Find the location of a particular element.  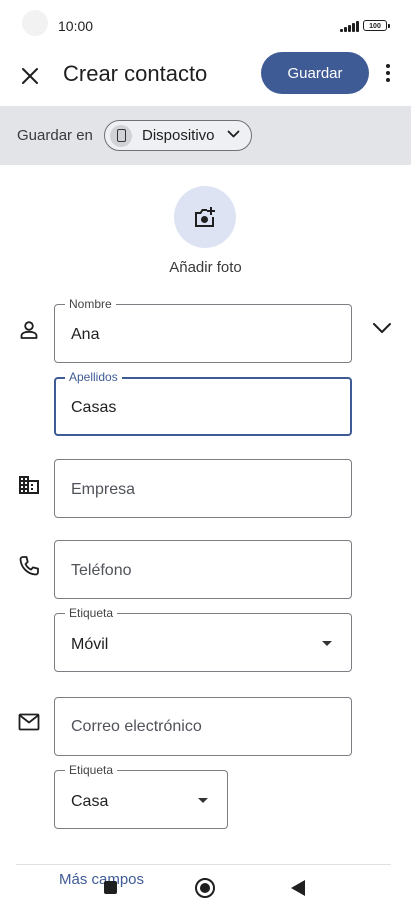

page-title: Crear contacto is located at coordinates (135, 73).